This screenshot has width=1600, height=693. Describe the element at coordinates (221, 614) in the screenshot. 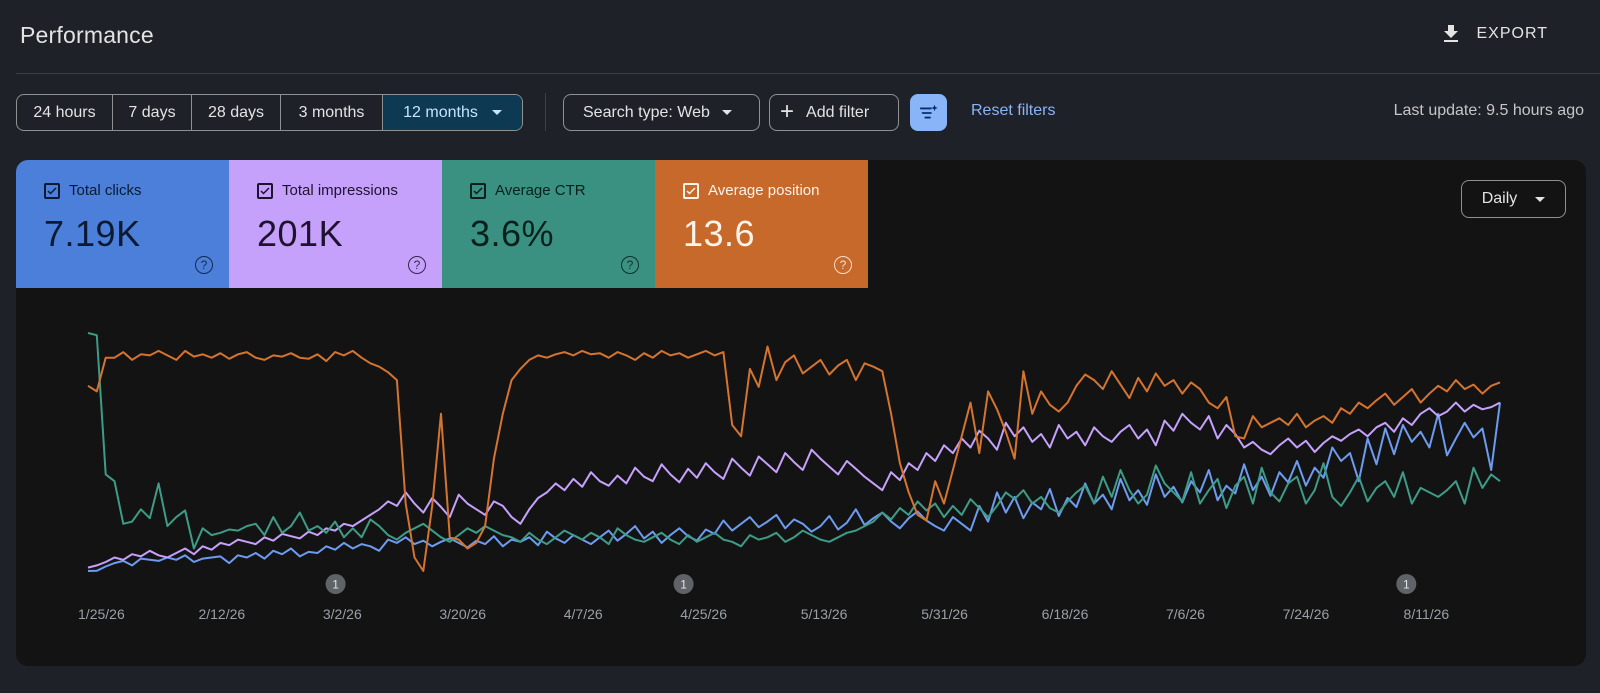

I see `x-tick-label: 2/12/26` at that location.